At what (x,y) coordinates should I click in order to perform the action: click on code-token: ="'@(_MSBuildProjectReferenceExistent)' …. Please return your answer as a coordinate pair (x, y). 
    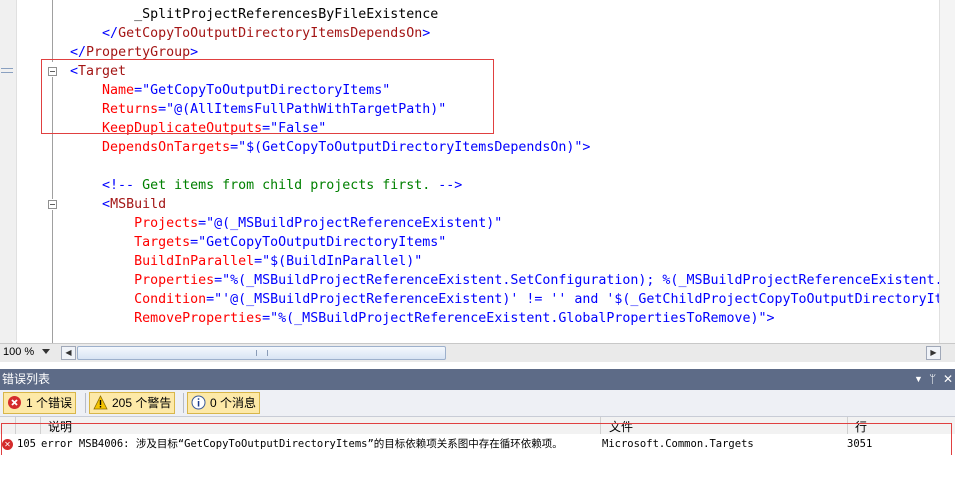
    Looking at the image, I should click on (574, 299).